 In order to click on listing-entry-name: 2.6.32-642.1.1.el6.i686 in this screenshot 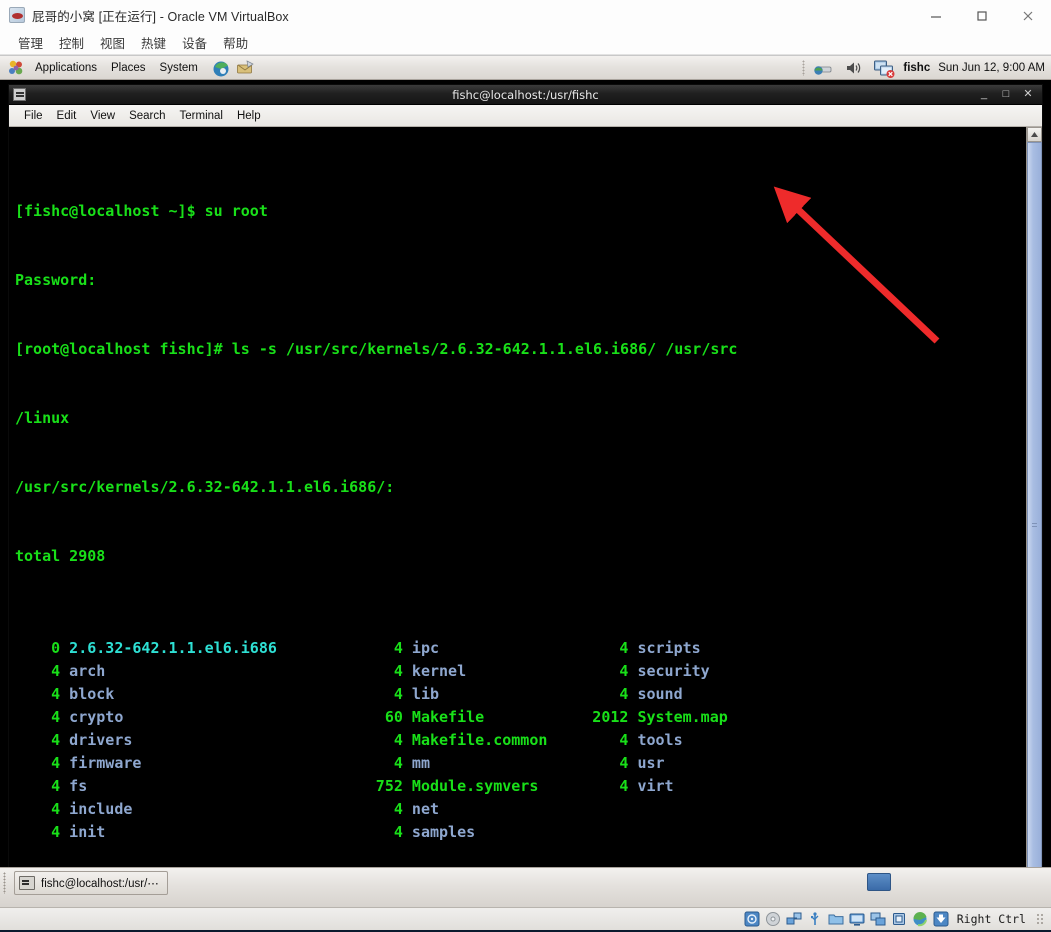, I will do `click(168, 648)`.